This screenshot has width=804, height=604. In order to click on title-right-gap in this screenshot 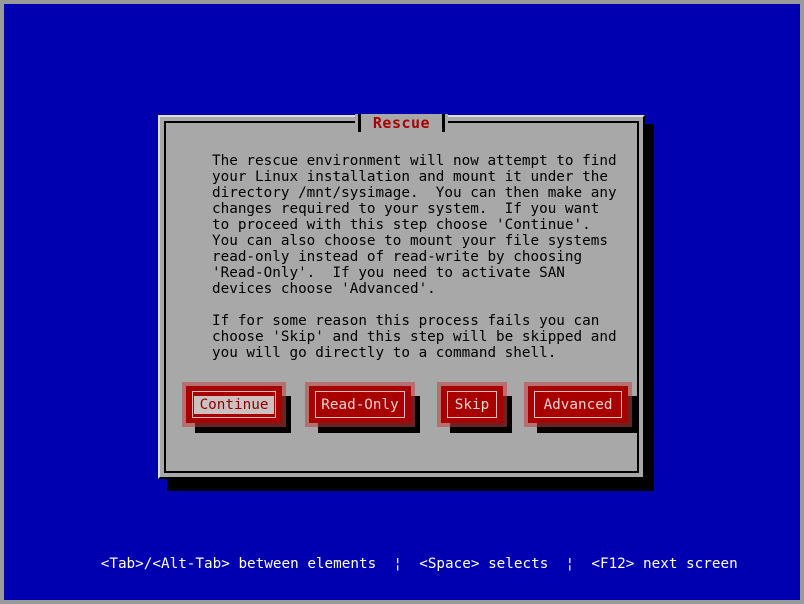, I will do `click(447, 123)`.